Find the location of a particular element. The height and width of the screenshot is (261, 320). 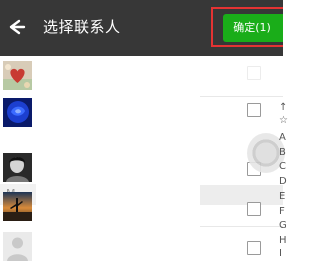

index-item-c: C is located at coordinates (282, 167).